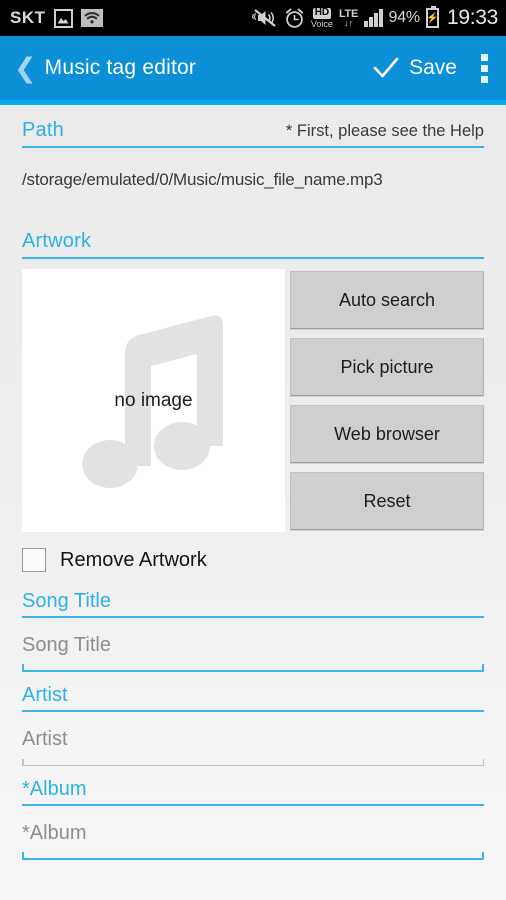 This screenshot has height=900, width=506. I want to click on save-button: Save, so click(414, 68).